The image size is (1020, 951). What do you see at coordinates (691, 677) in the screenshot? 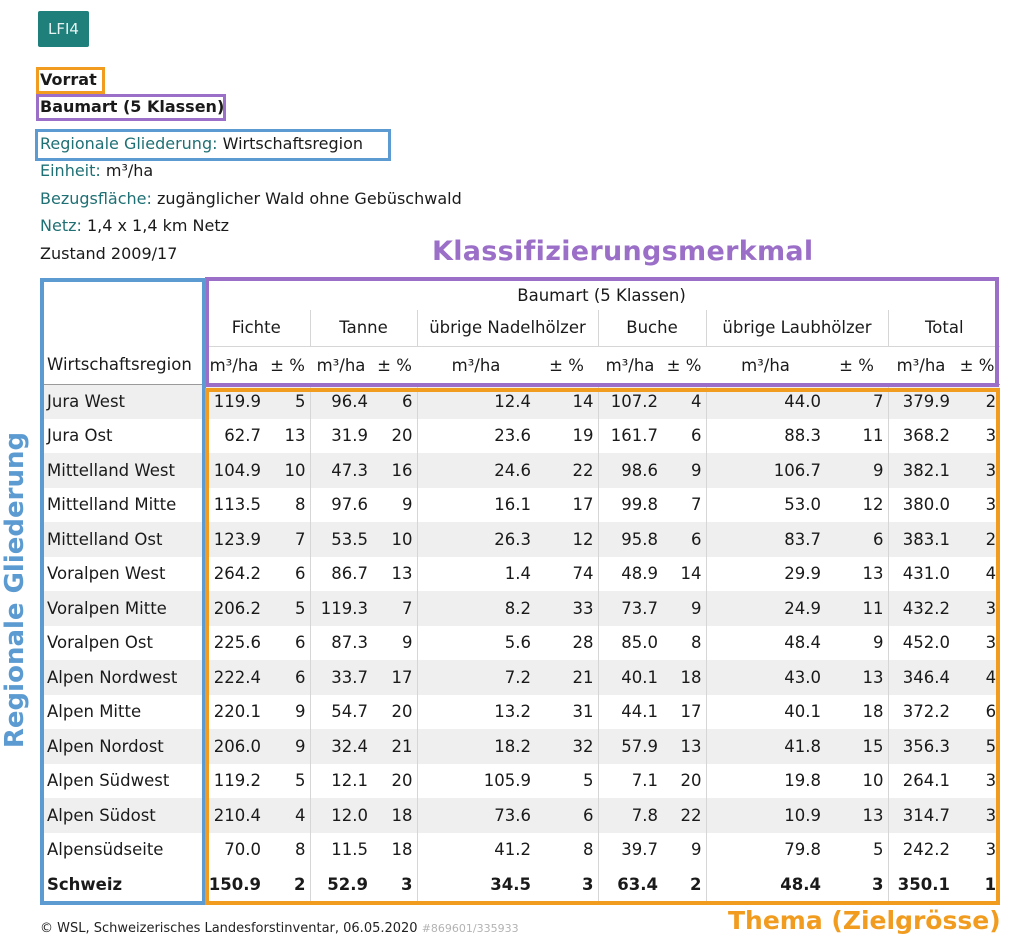
I see `error-cell: 18` at bounding box center [691, 677].